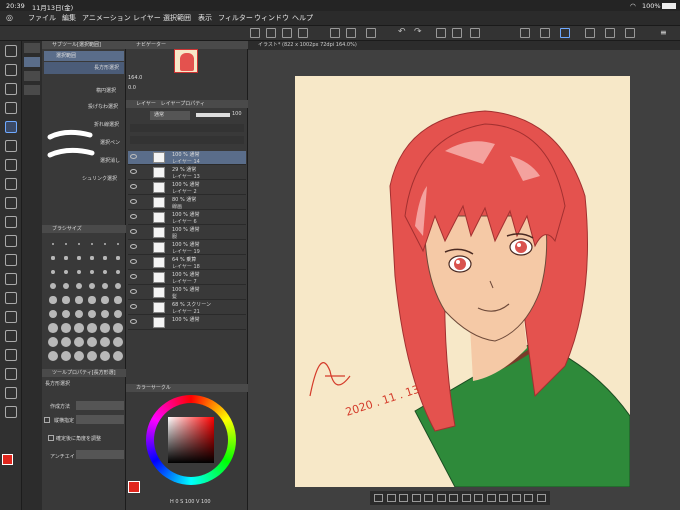 The height and width of the screenshot is (510, 680). Describe the element at coordinates (187, 158) in the screenshot. I see `layer-row: 100 % 通常 レイヤー 14` at that location.